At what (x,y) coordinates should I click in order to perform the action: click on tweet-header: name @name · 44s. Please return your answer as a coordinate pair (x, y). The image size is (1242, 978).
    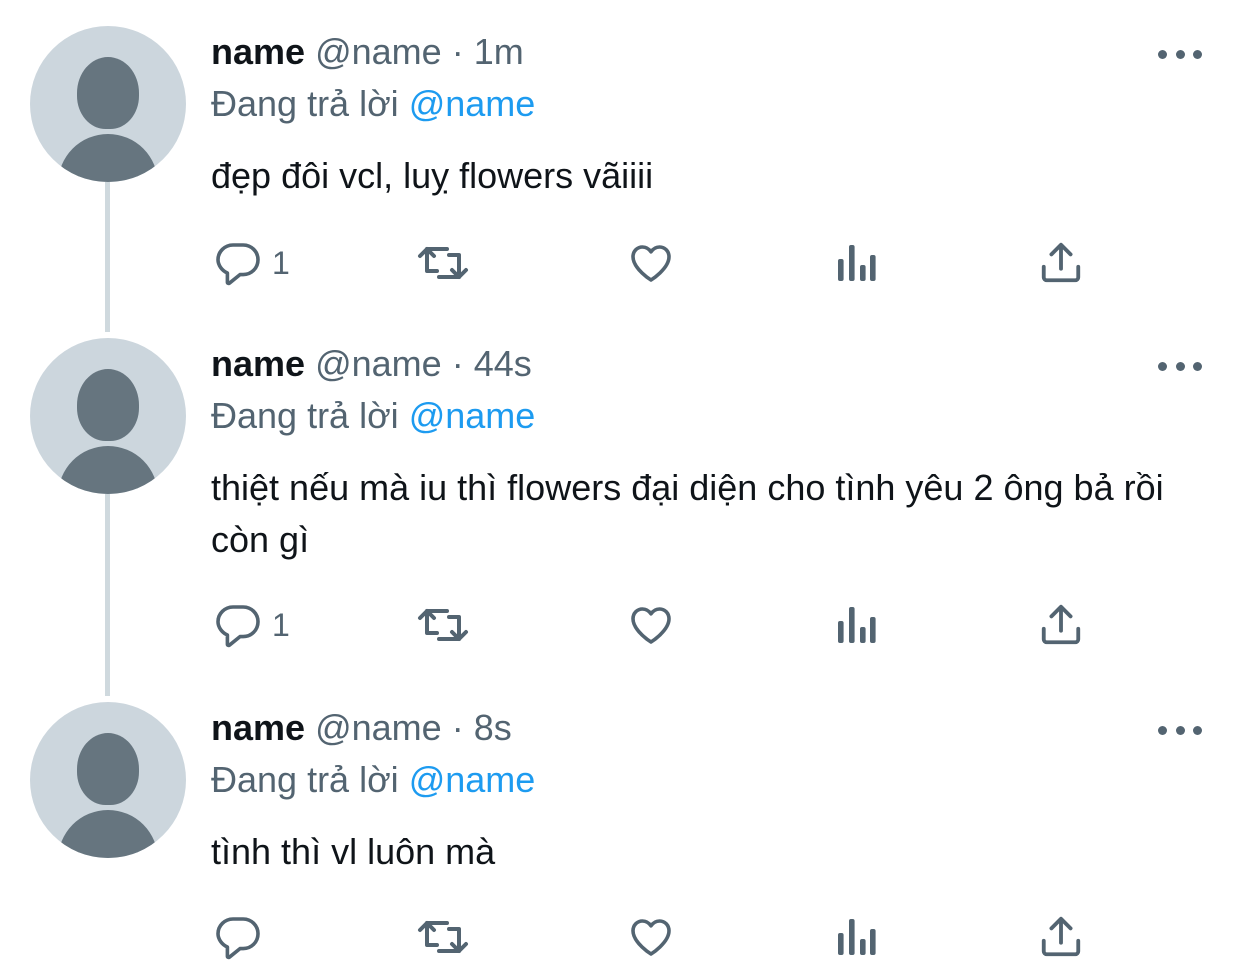
    Looking at the image, I should click on (371, 364).